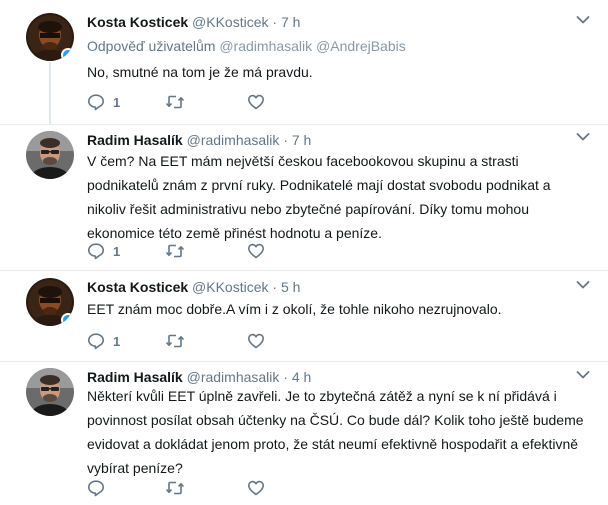  What do you see at coordinates (301, 377) in the screenshot?
I see `timestamp: 4 h` at bounding box center [301, 377].